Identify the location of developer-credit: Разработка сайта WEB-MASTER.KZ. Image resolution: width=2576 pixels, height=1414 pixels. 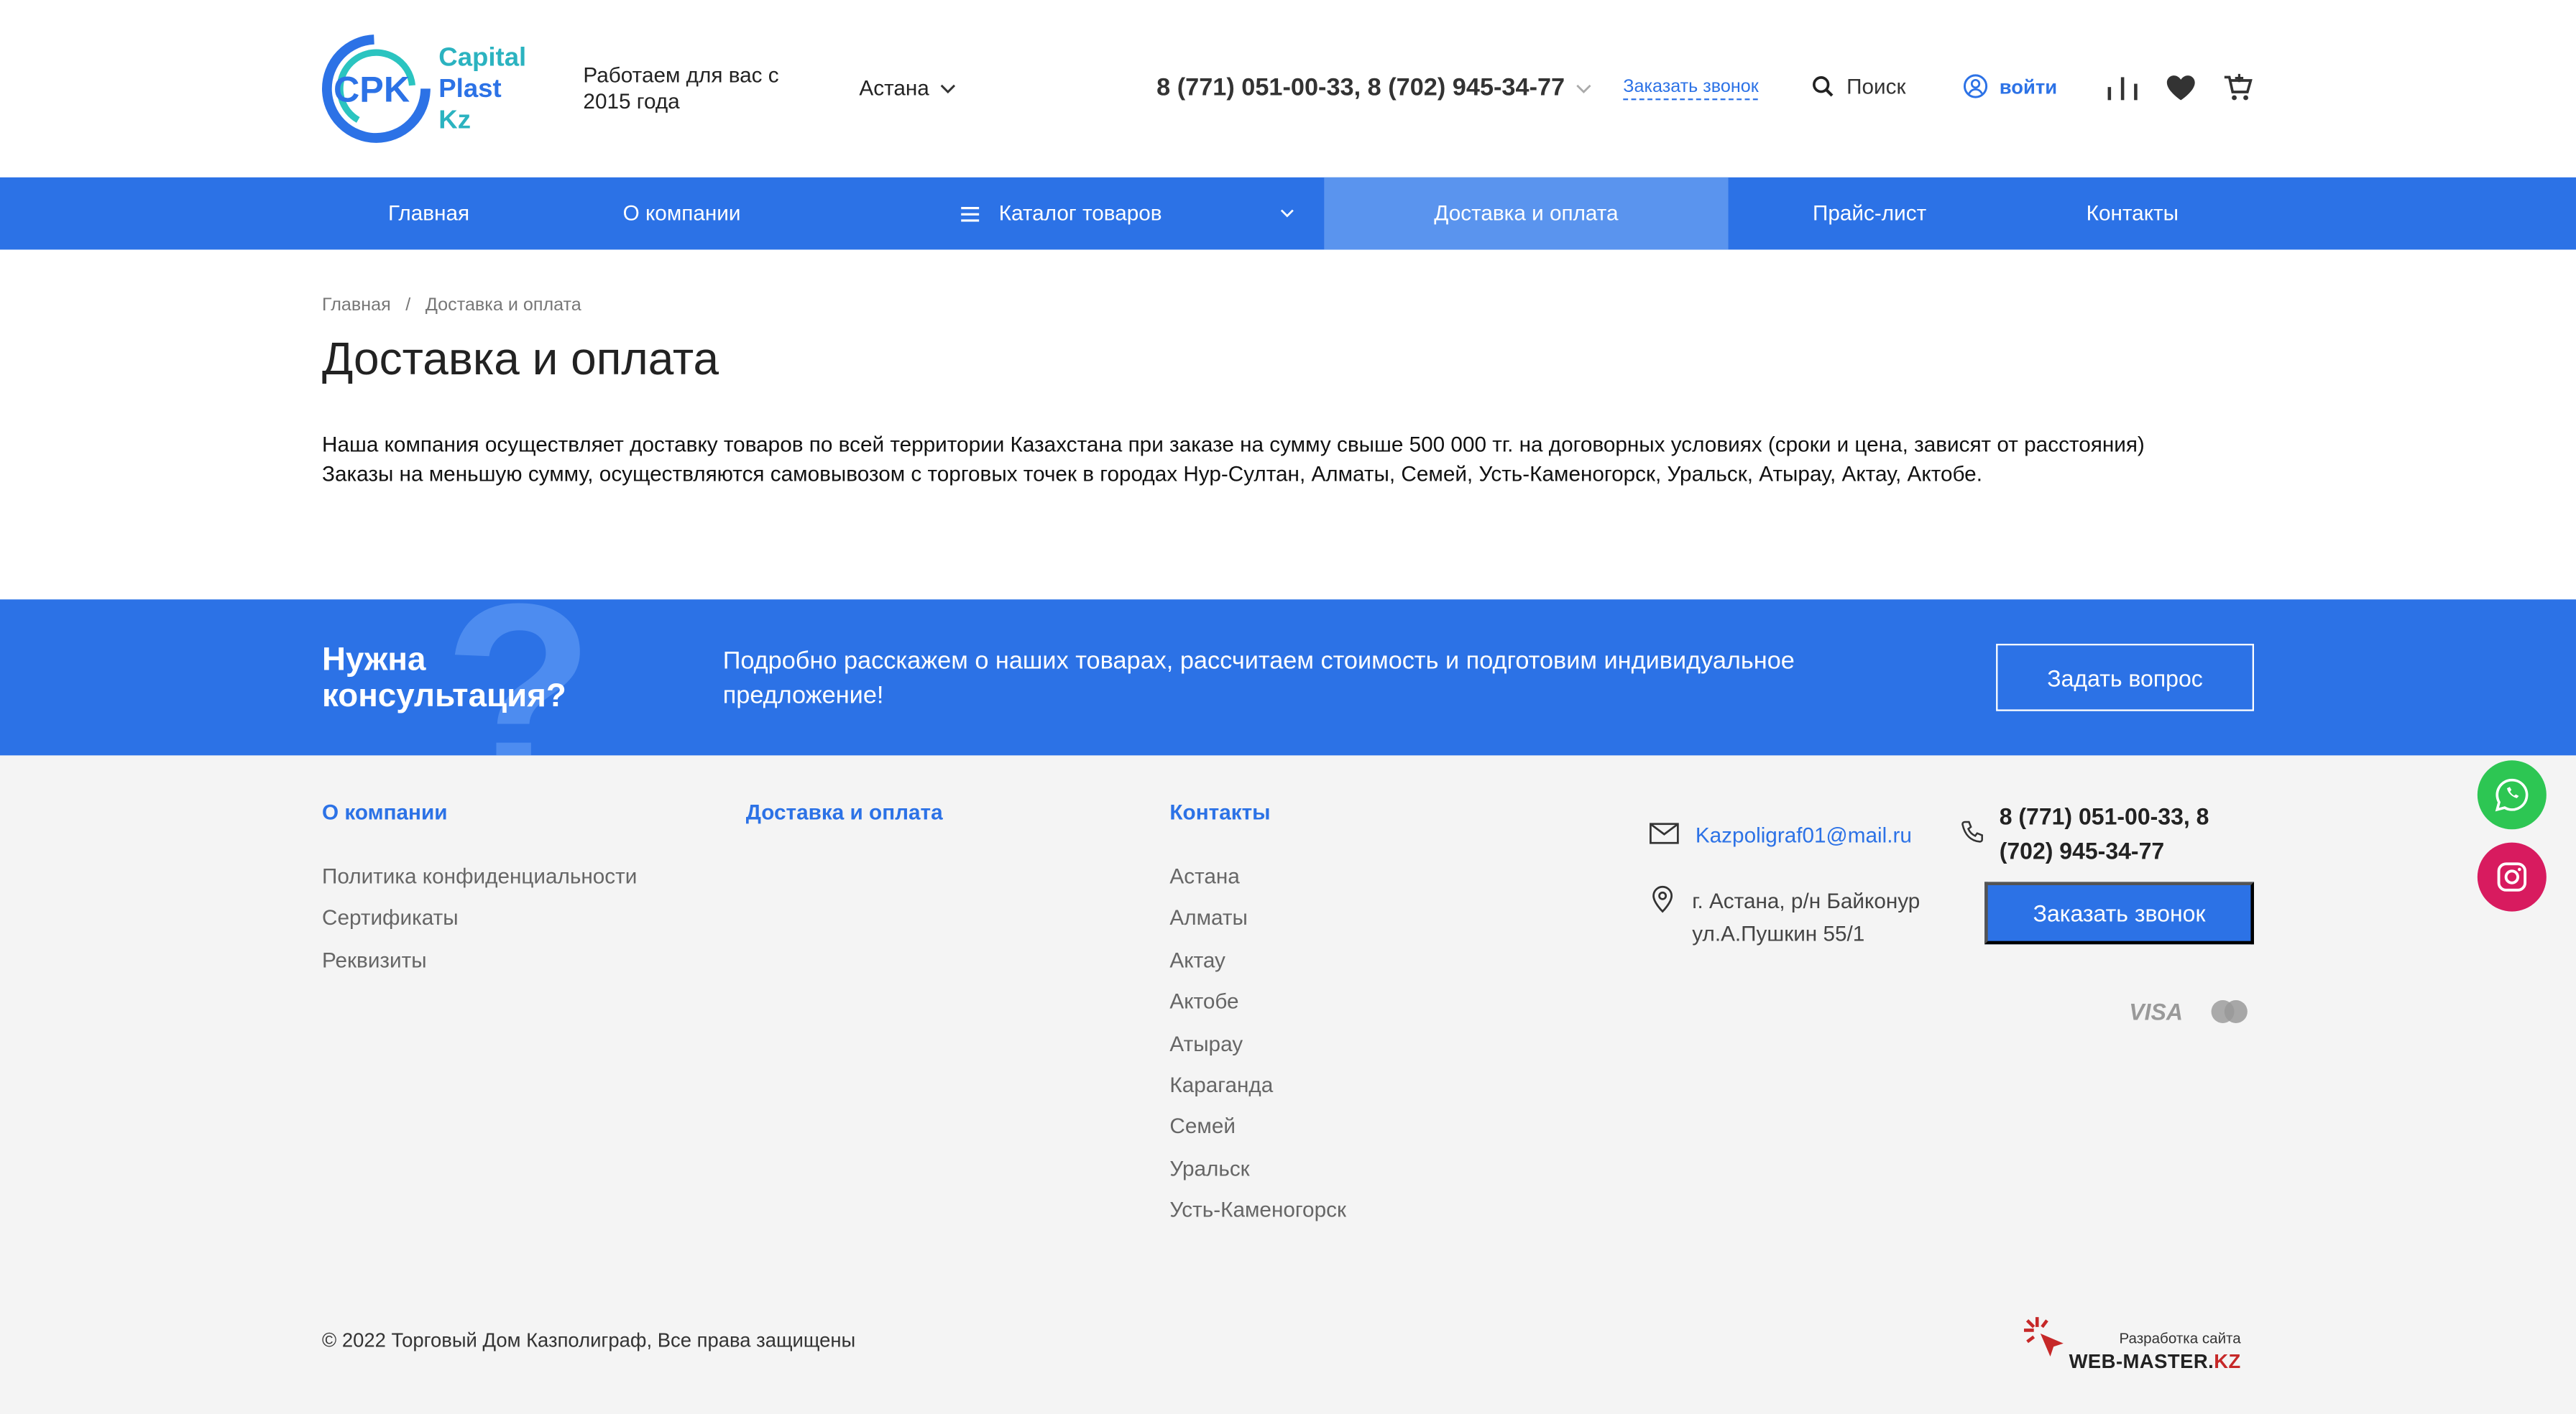
(2133, 1343).